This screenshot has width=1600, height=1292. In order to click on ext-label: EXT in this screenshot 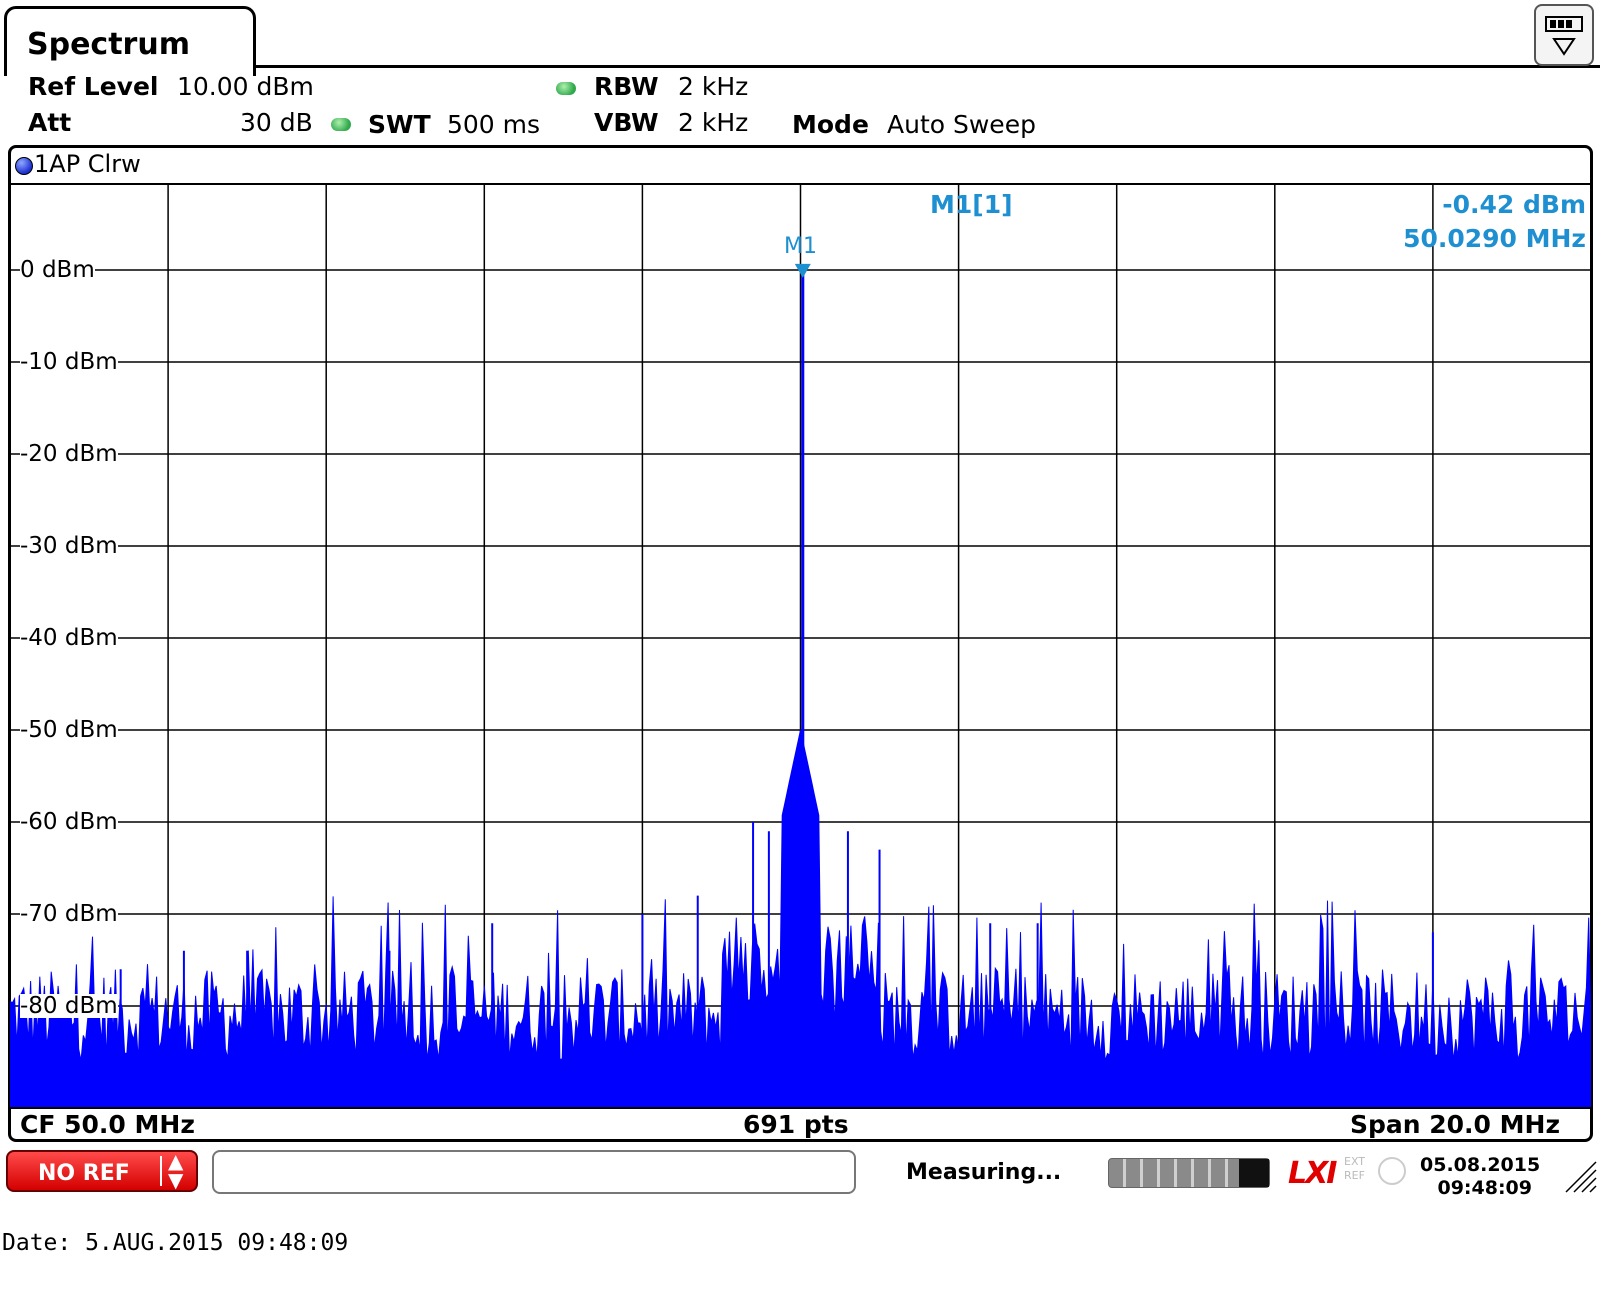, I will do `click(1355, 1161)`.